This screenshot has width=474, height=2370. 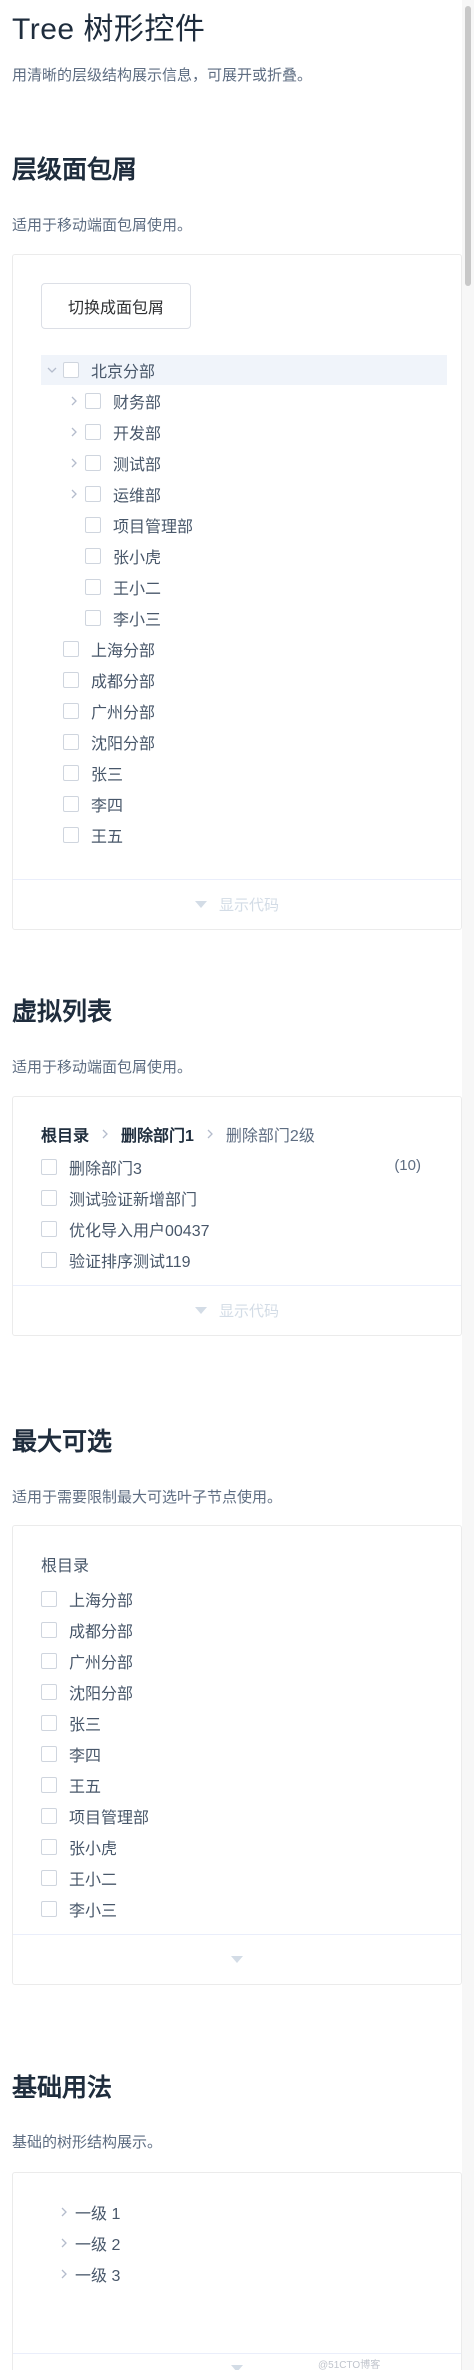 I want to click on list-item: 优化导入用户00437, so click(x=125, y=1229).